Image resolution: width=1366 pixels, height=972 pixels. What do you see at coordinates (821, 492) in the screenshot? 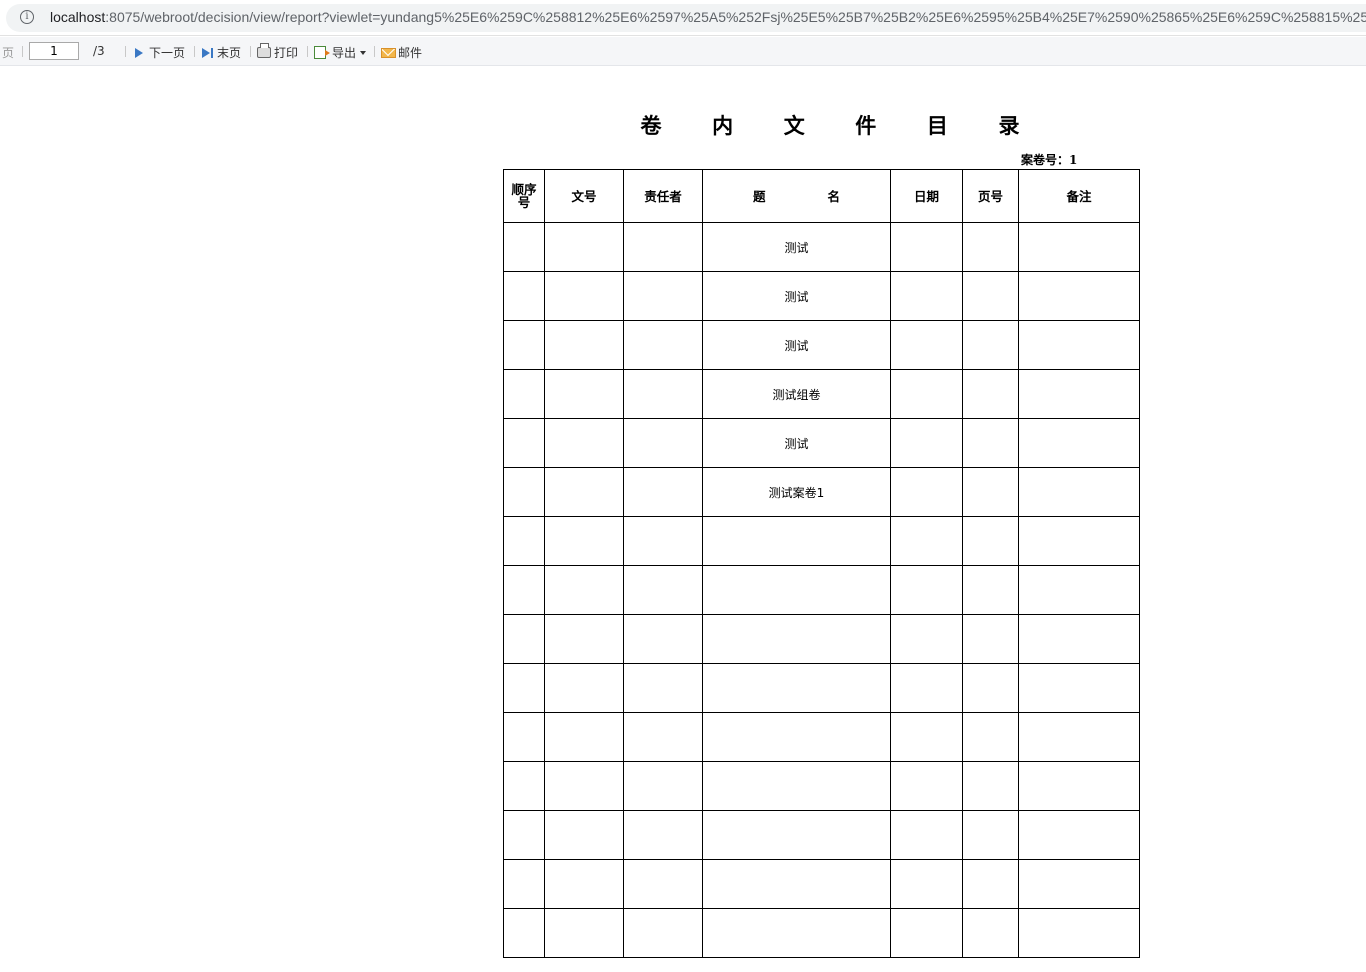
I see `table-row: 测试案卷1` at bounding box center [821, 492].